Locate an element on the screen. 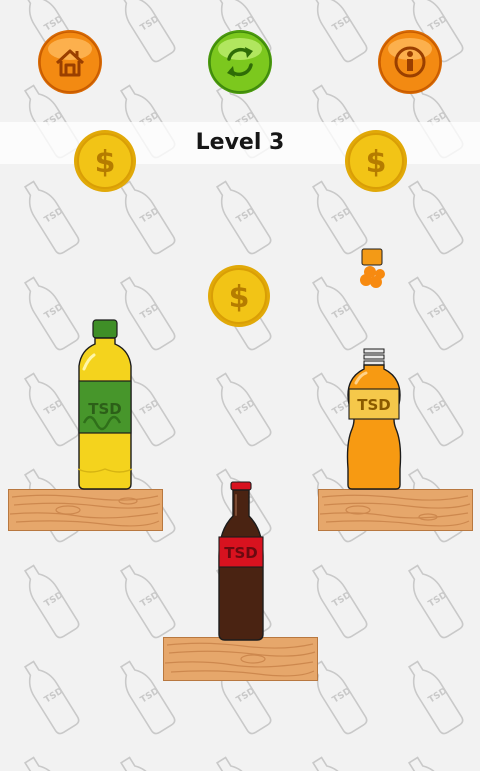 Image resolution: width=480 pixels, height=771 pixels. green-bottle-label: TSD is located at coordinates (105, 409).